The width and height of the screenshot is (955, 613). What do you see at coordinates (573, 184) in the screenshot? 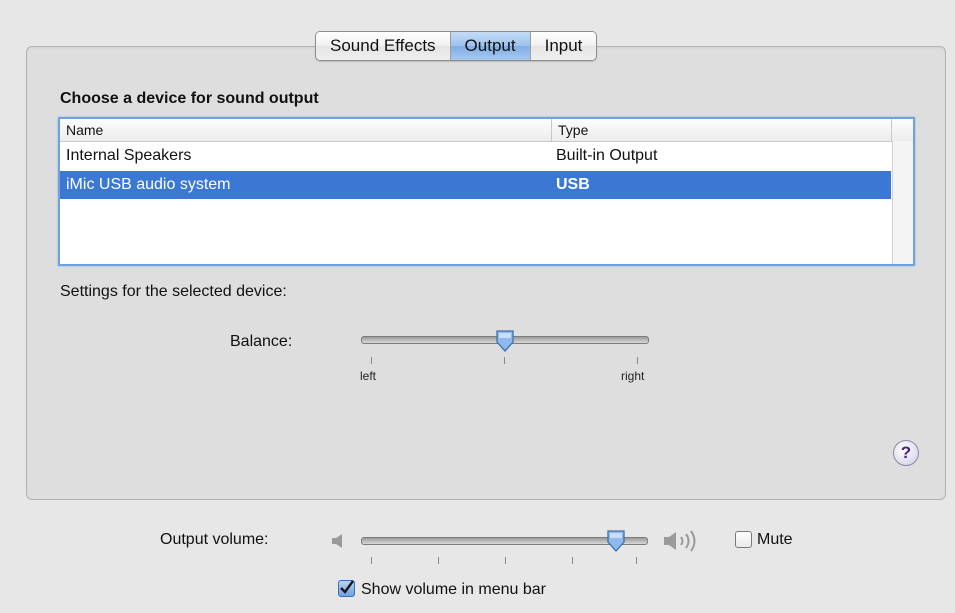
I see `device-type: USB` at bounding box center [573, 184].